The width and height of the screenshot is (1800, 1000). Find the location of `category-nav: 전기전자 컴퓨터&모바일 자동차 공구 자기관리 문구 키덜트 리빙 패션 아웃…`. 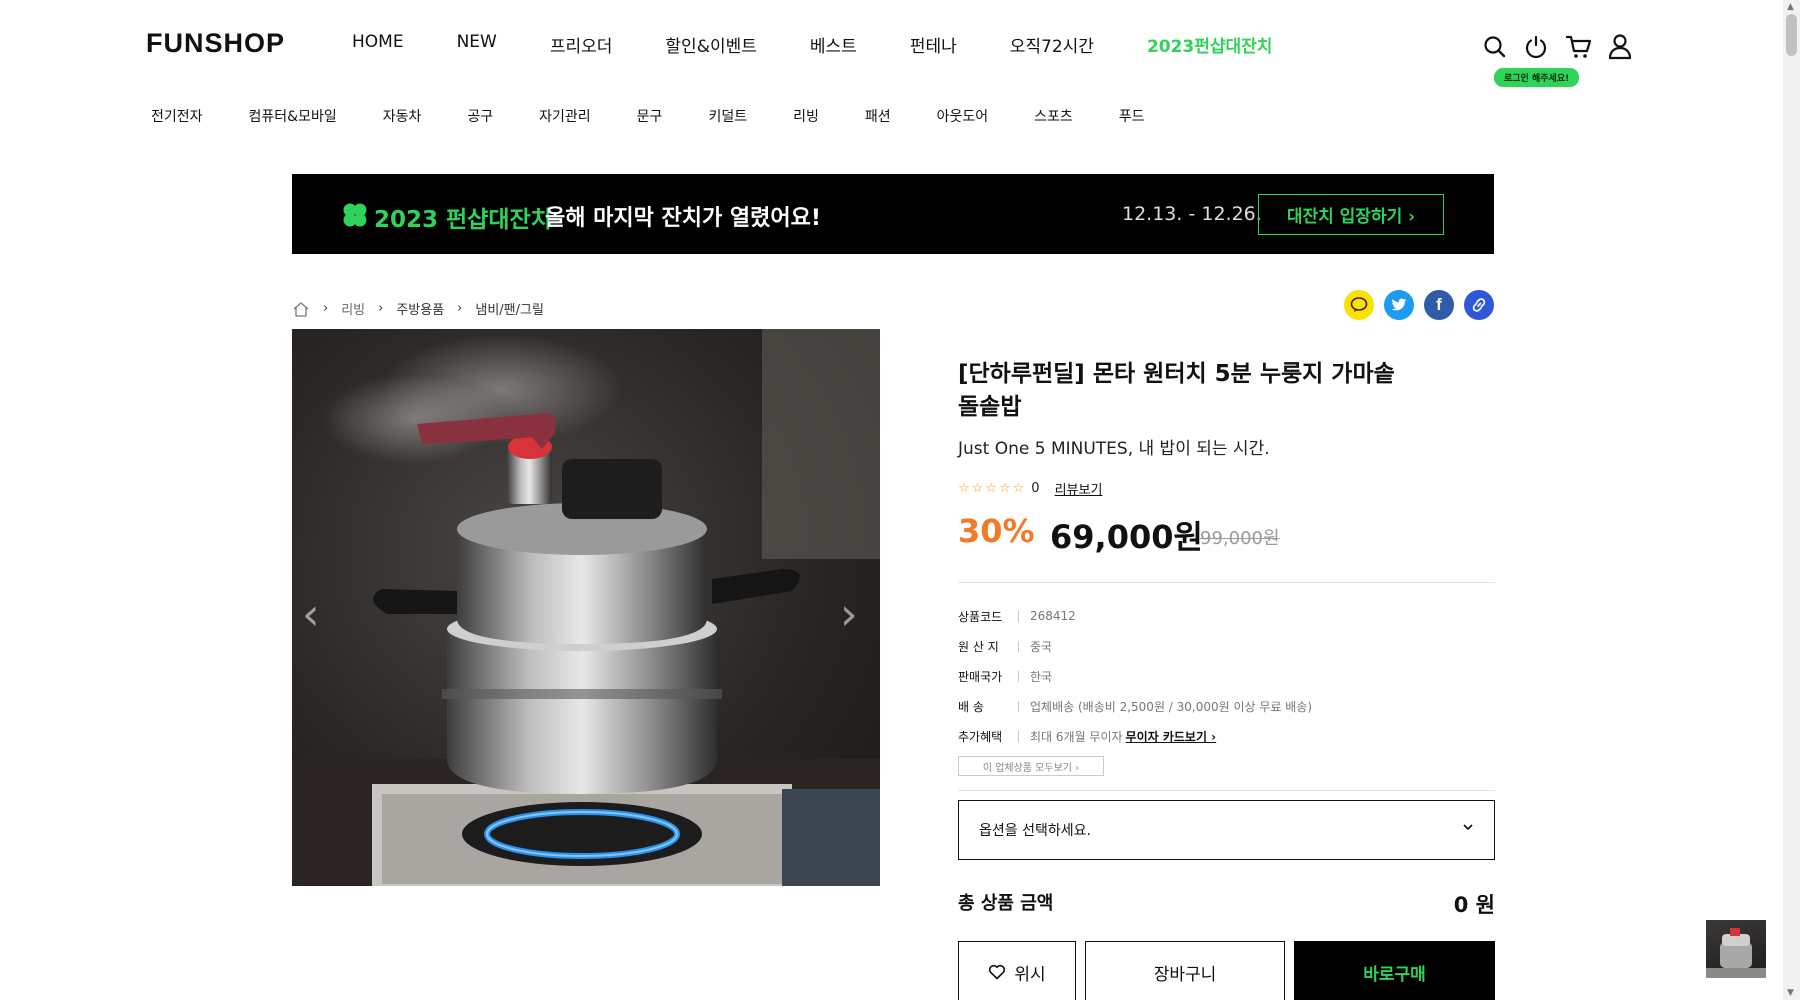

category-nav: 전기전자 컴퓨터&모바일 자동차 공구 자기관리 문구 키덜트 리빙 패션 아웃… is located at coordinates (671, 116).